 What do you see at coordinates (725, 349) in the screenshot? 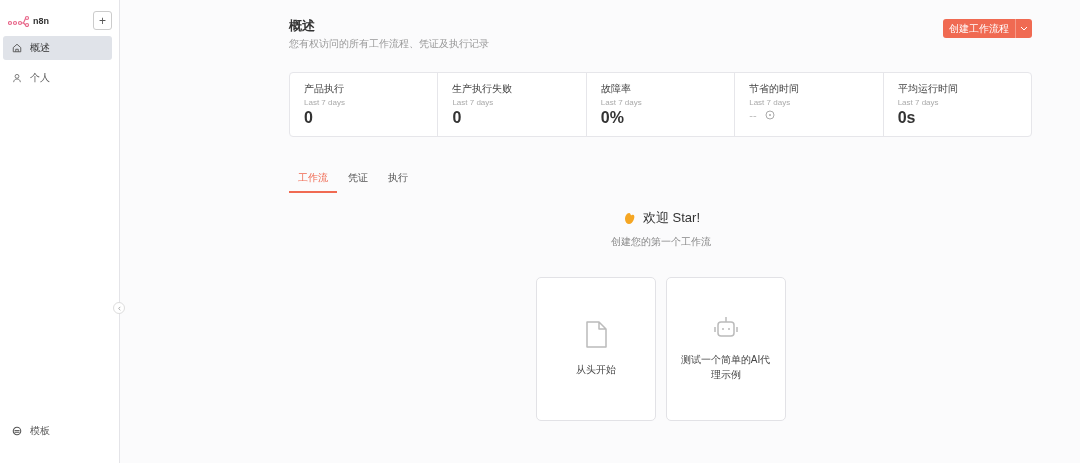
I see `start-card: 测试一个简单的AI代理示例` at bounding box center [725, 349].